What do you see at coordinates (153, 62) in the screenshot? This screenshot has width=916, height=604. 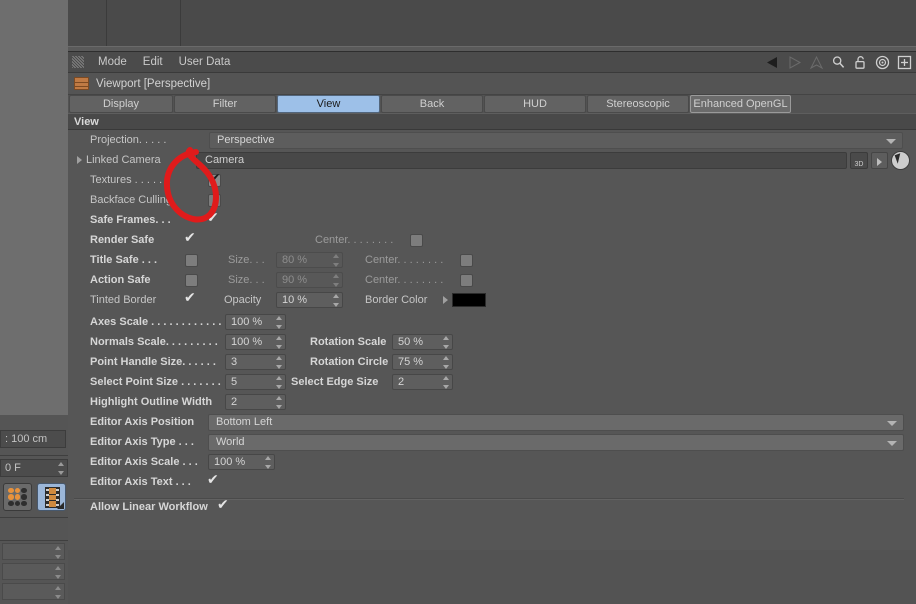 I see `menu-item-edit: Edit` at bounding box center [153, 62].